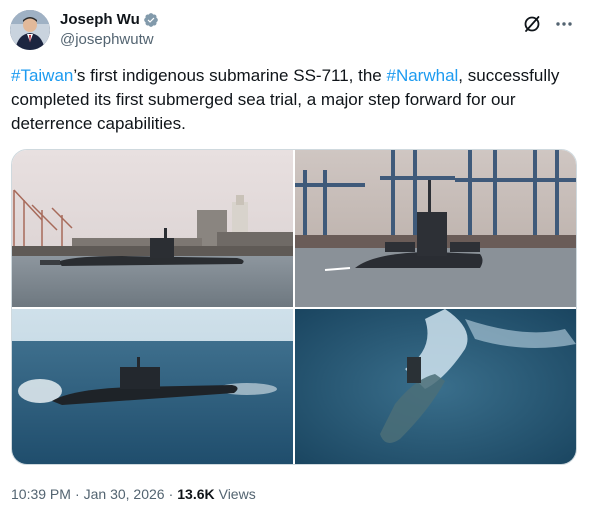  What do you see at coordinates (42, 75) in the screenshot?
I see `hashtag-taiwan: #Taiwan` at bounding box center [42, 75].